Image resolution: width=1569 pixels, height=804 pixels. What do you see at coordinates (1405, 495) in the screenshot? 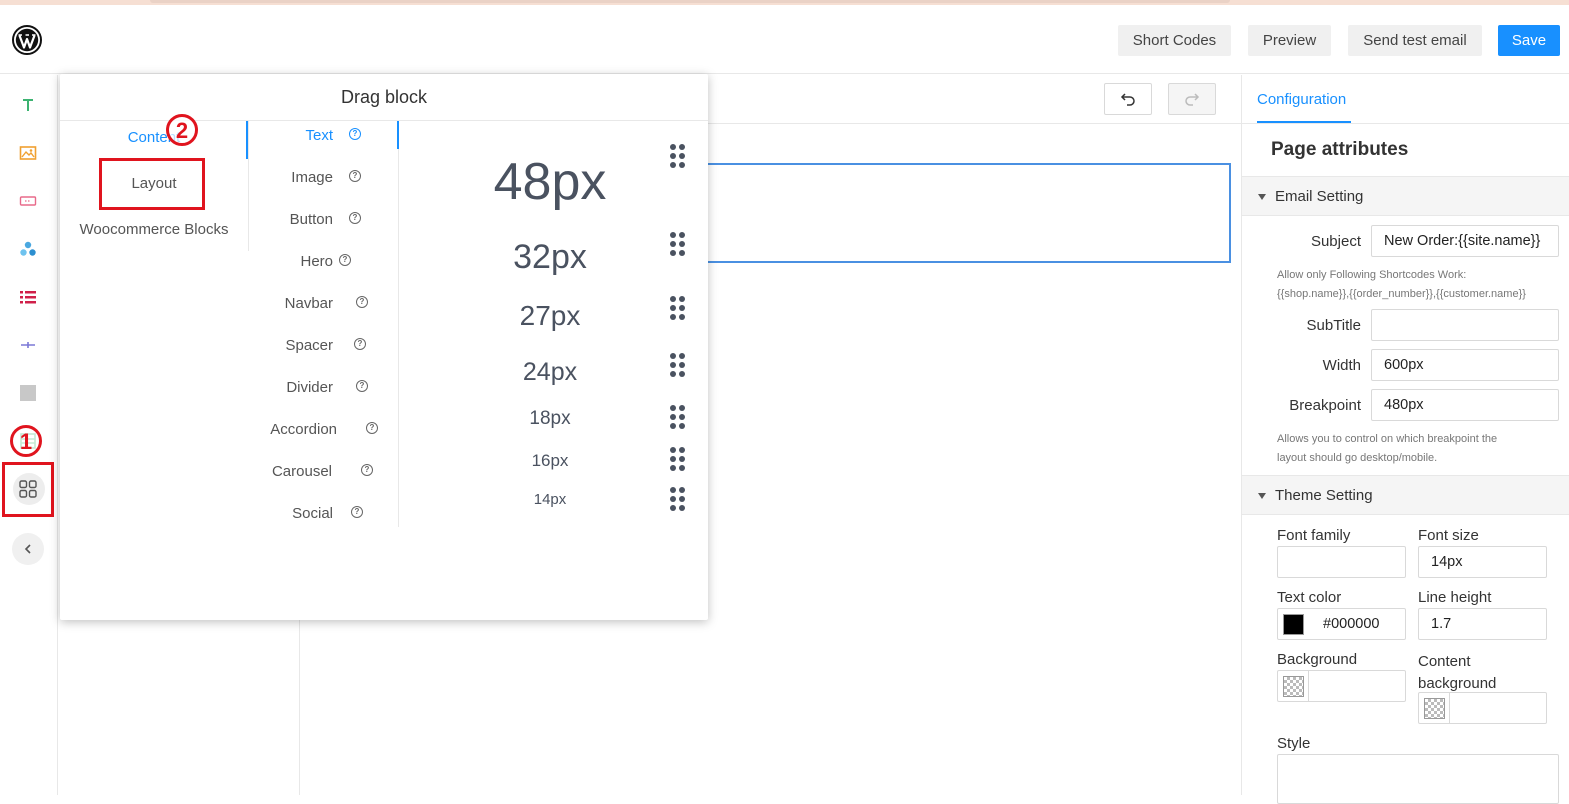
I see `theme-setting-header: Theme Setting` at bounding box center [1405, 495].